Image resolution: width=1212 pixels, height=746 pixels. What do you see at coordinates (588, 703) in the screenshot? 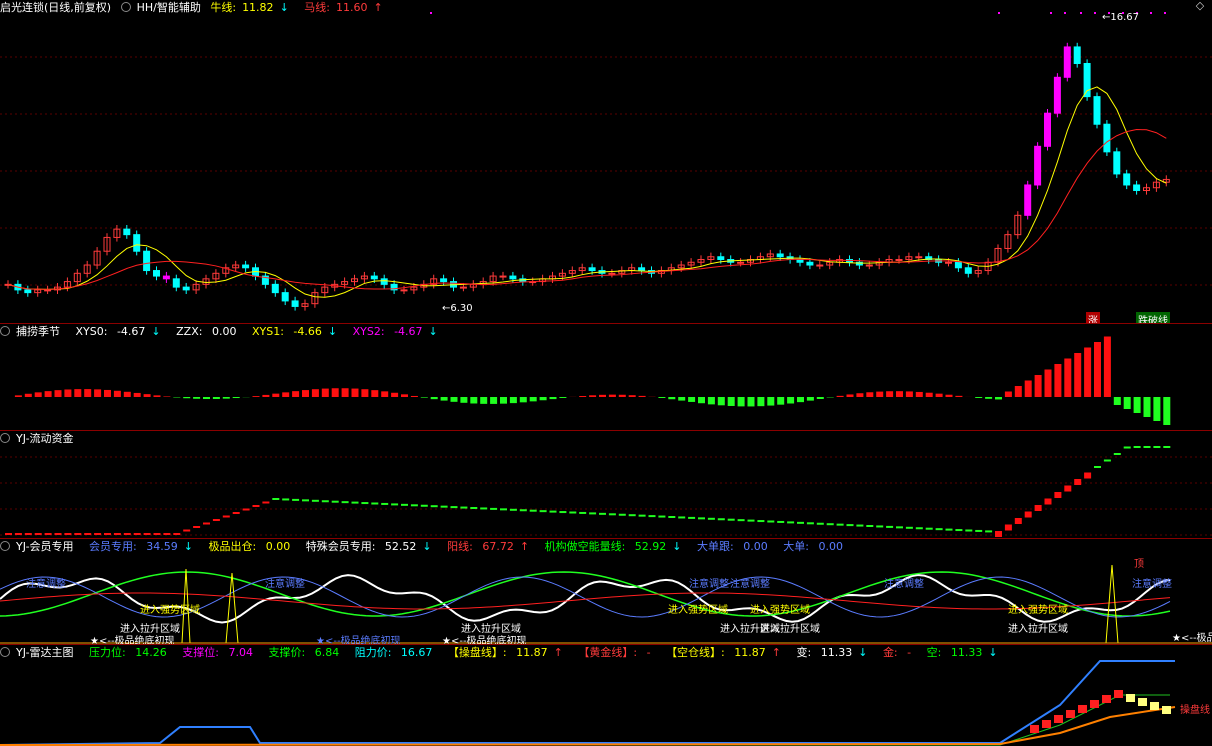
I see `radar-chart` at bounding box center [588, 703].